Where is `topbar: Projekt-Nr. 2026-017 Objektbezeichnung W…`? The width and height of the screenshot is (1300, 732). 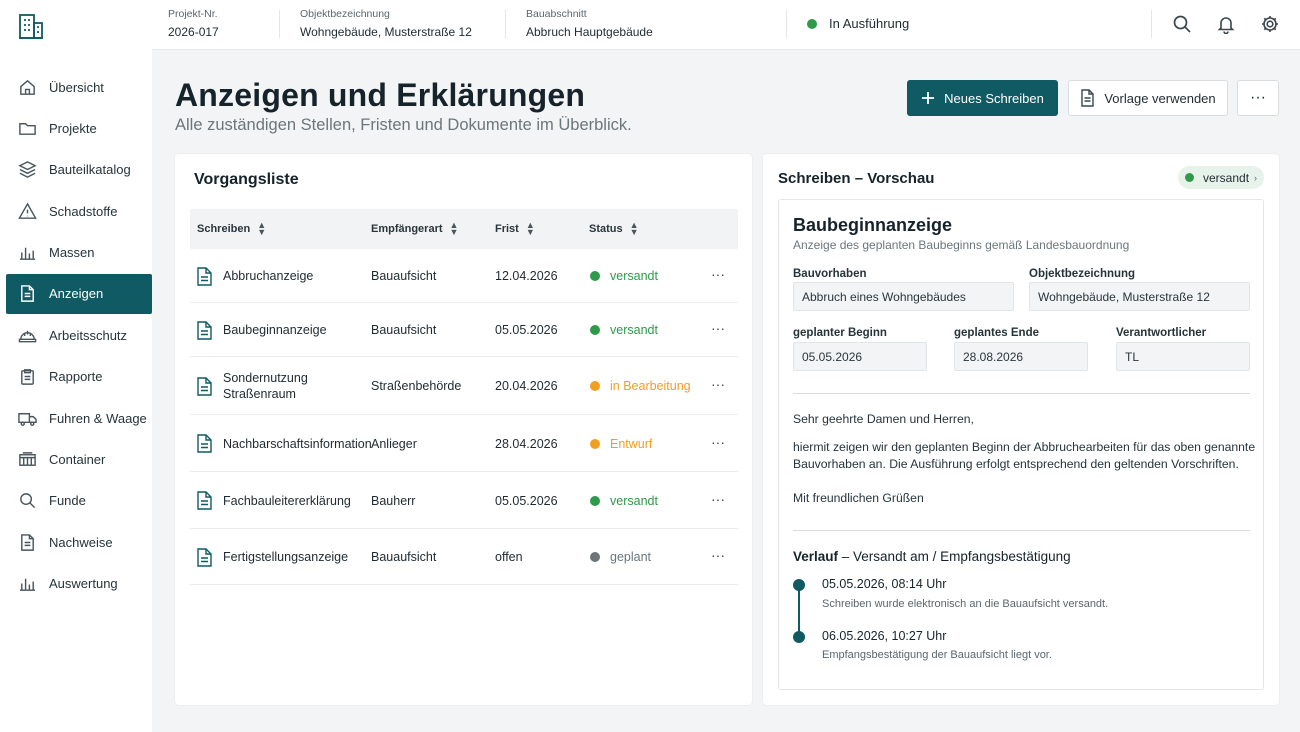 topbar: Projekt-Nr. 2026-017 Objektbezeichnung W… is located at coordinates (726, 25).